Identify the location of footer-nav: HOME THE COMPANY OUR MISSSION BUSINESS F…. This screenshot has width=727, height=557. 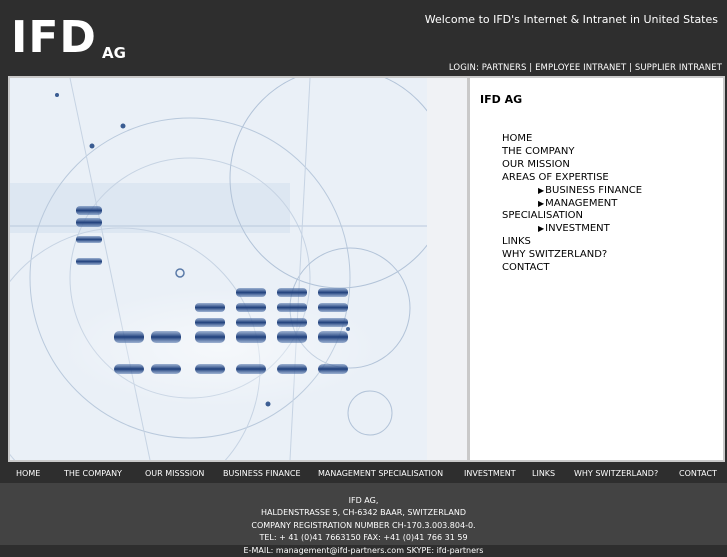
(363, 473).